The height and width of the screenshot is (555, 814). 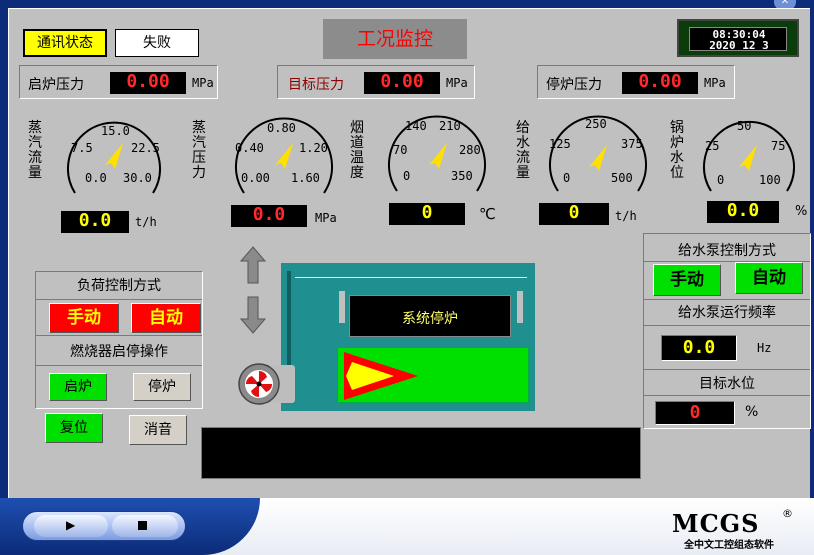 I want to click on mute-button: 消音, so click(x=158, y=430).